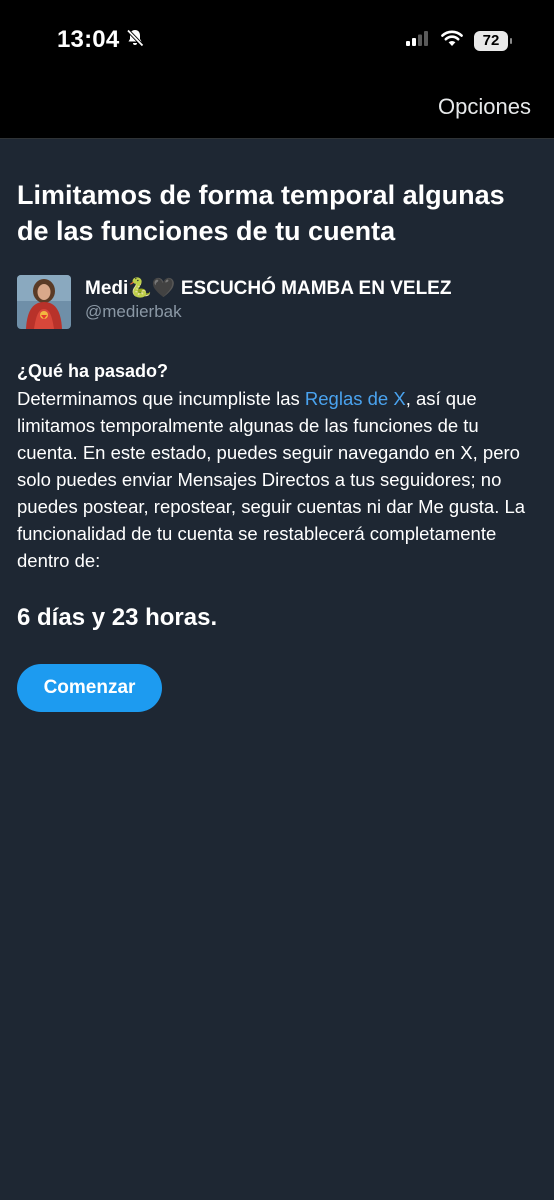 The height and width of the screenshot is (1200, 554). Describe the element at coordinates (133, 311) in the screenshot. I see `account-handle: @medierbak` at that location.